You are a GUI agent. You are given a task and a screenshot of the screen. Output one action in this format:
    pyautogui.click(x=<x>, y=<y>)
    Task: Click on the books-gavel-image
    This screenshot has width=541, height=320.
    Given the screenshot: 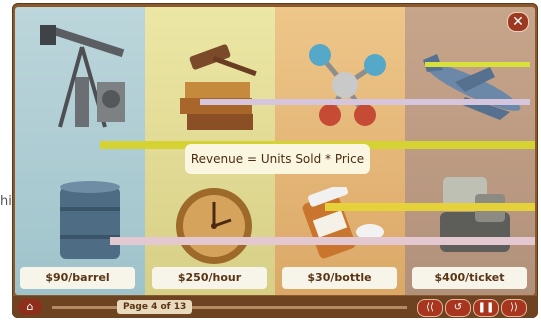 What is the action you would take?
    pyautogui.click(x=218, y=87)
    